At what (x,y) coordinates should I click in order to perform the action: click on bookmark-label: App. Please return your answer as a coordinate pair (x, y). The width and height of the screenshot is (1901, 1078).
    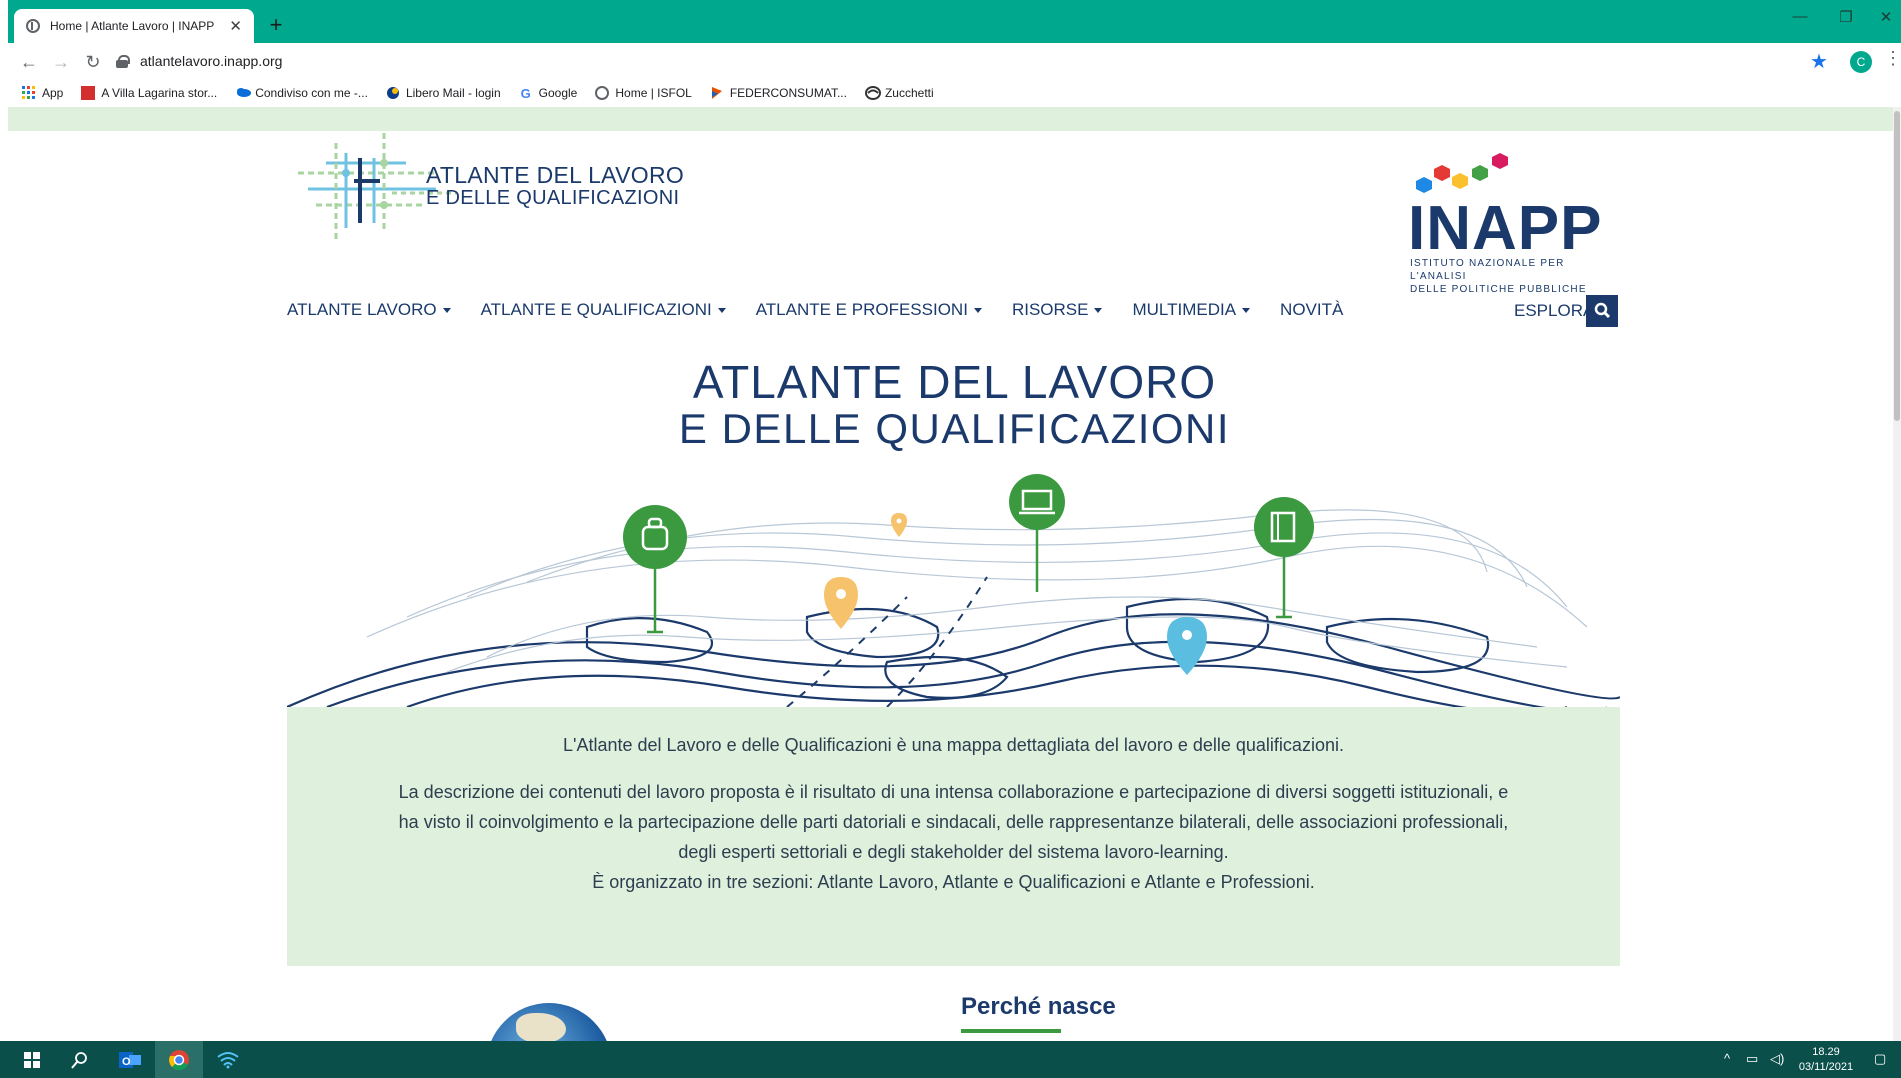
    Looking at the image, I should click on (53, 93).